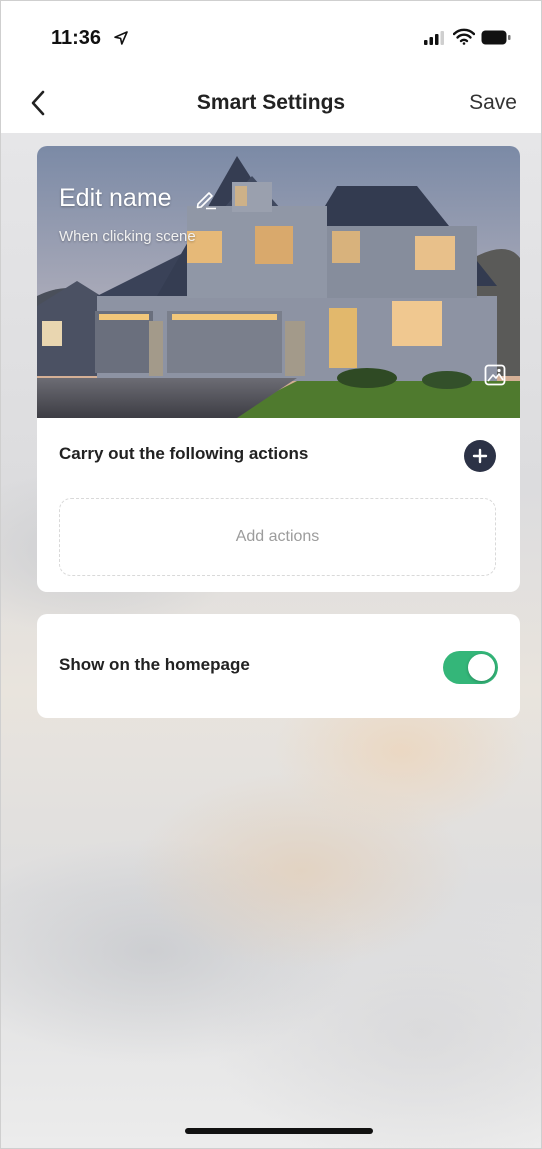 This screenshot has width=542, height=1149. I want to click on navigation-bar: Smart Settings Save, so click(271, 102).